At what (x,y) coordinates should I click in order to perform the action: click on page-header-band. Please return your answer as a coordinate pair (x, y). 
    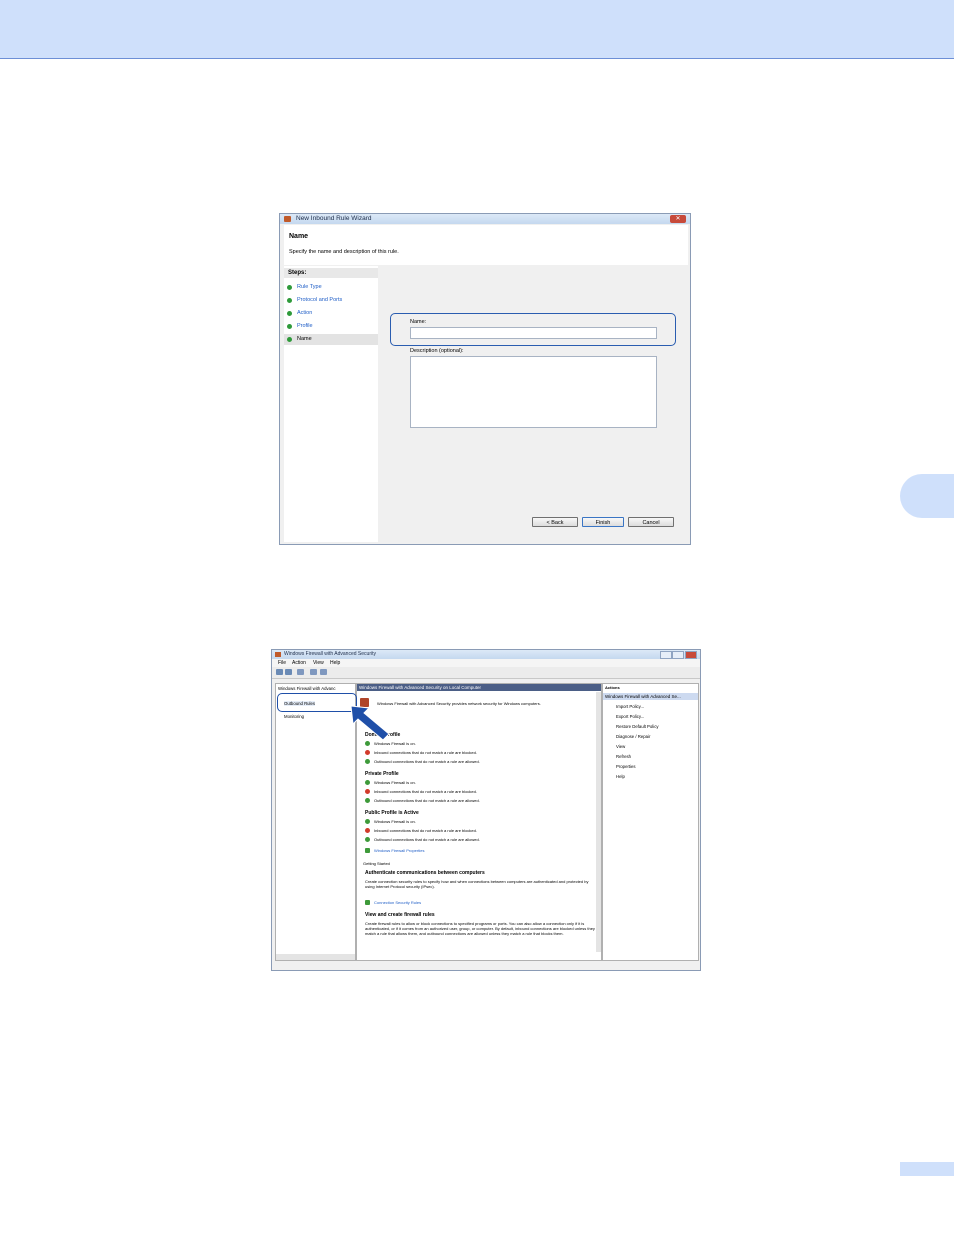
    Looking at the image, I should click on (477, 29).